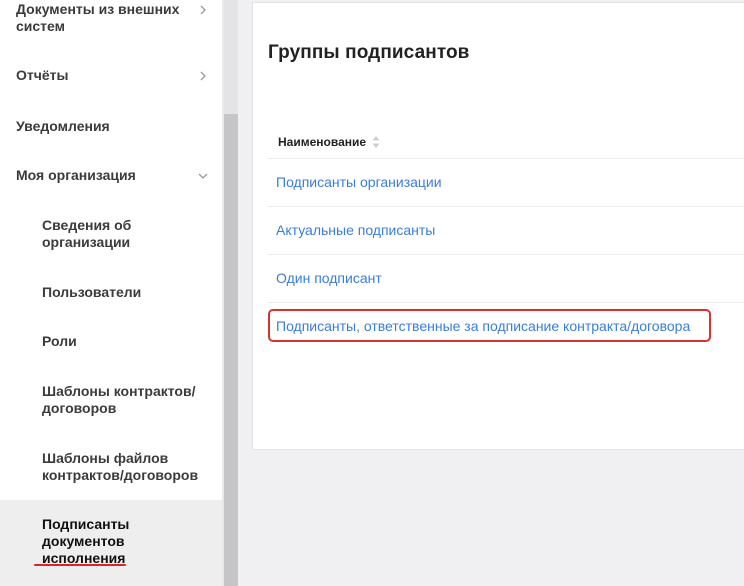  I want to click on sidebar-subitem-file-templates: Шаблоны файлов контрактов/договоров, so click(111, 467).